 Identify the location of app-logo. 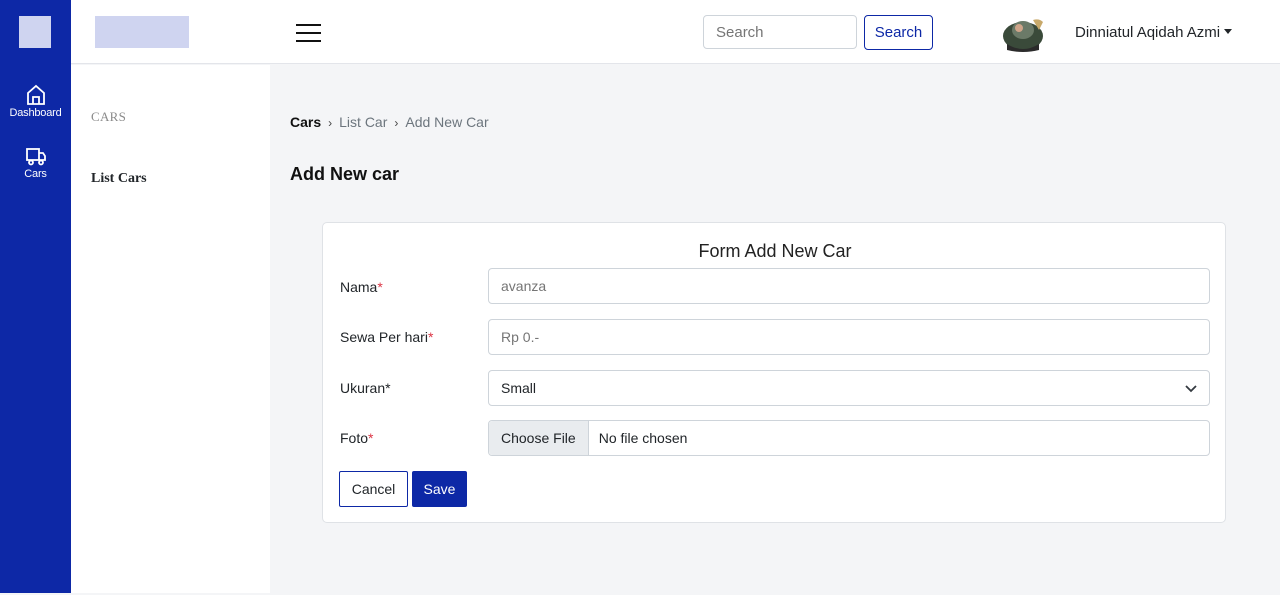
(35, 32).